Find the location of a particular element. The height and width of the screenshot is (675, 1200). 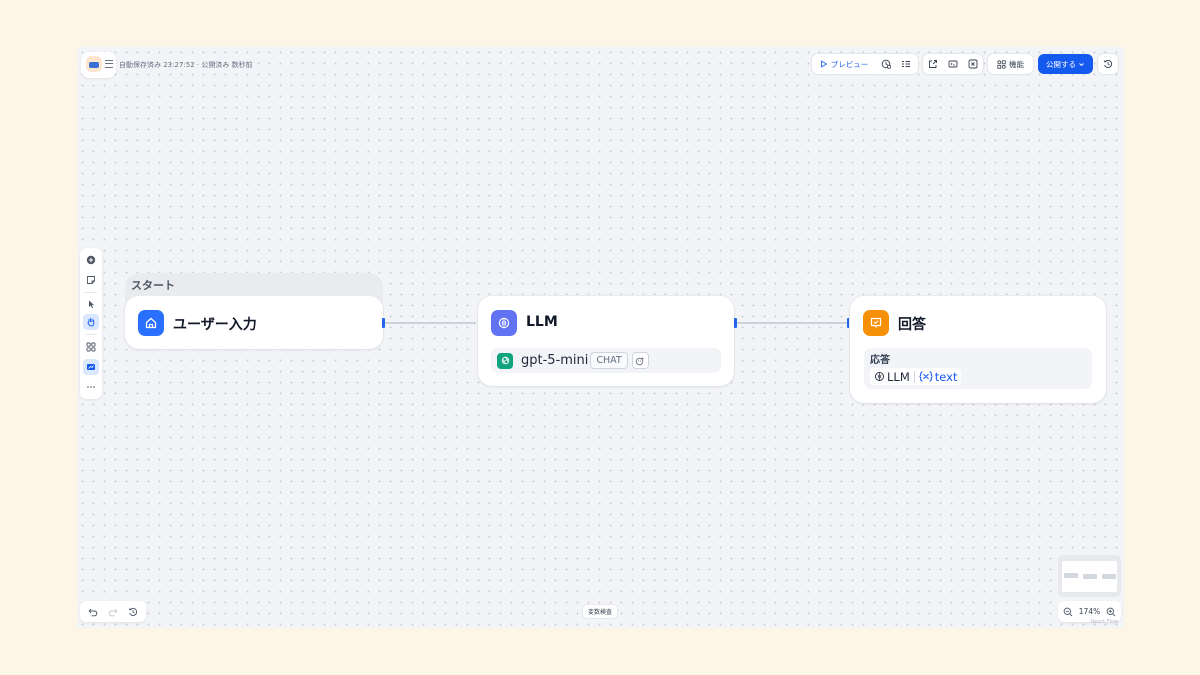

zoom-out-icon is located at coordinates (1068, 612).